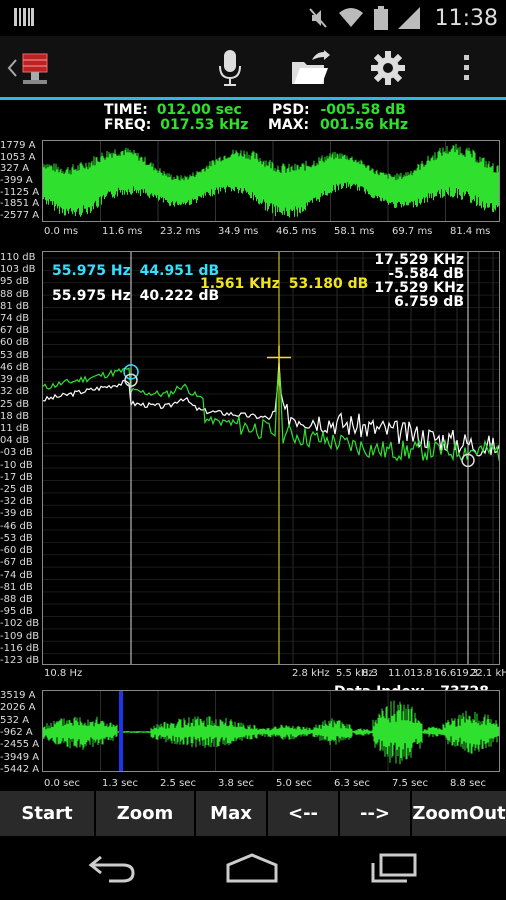 Image resolution: width=506 pixels, height=900 pixels. What do you see at coordinates (284, 284) in the screenshot?
I see `peak-readout: 1.561 KHz 53.180 dB` at bounding box center [284, 284].